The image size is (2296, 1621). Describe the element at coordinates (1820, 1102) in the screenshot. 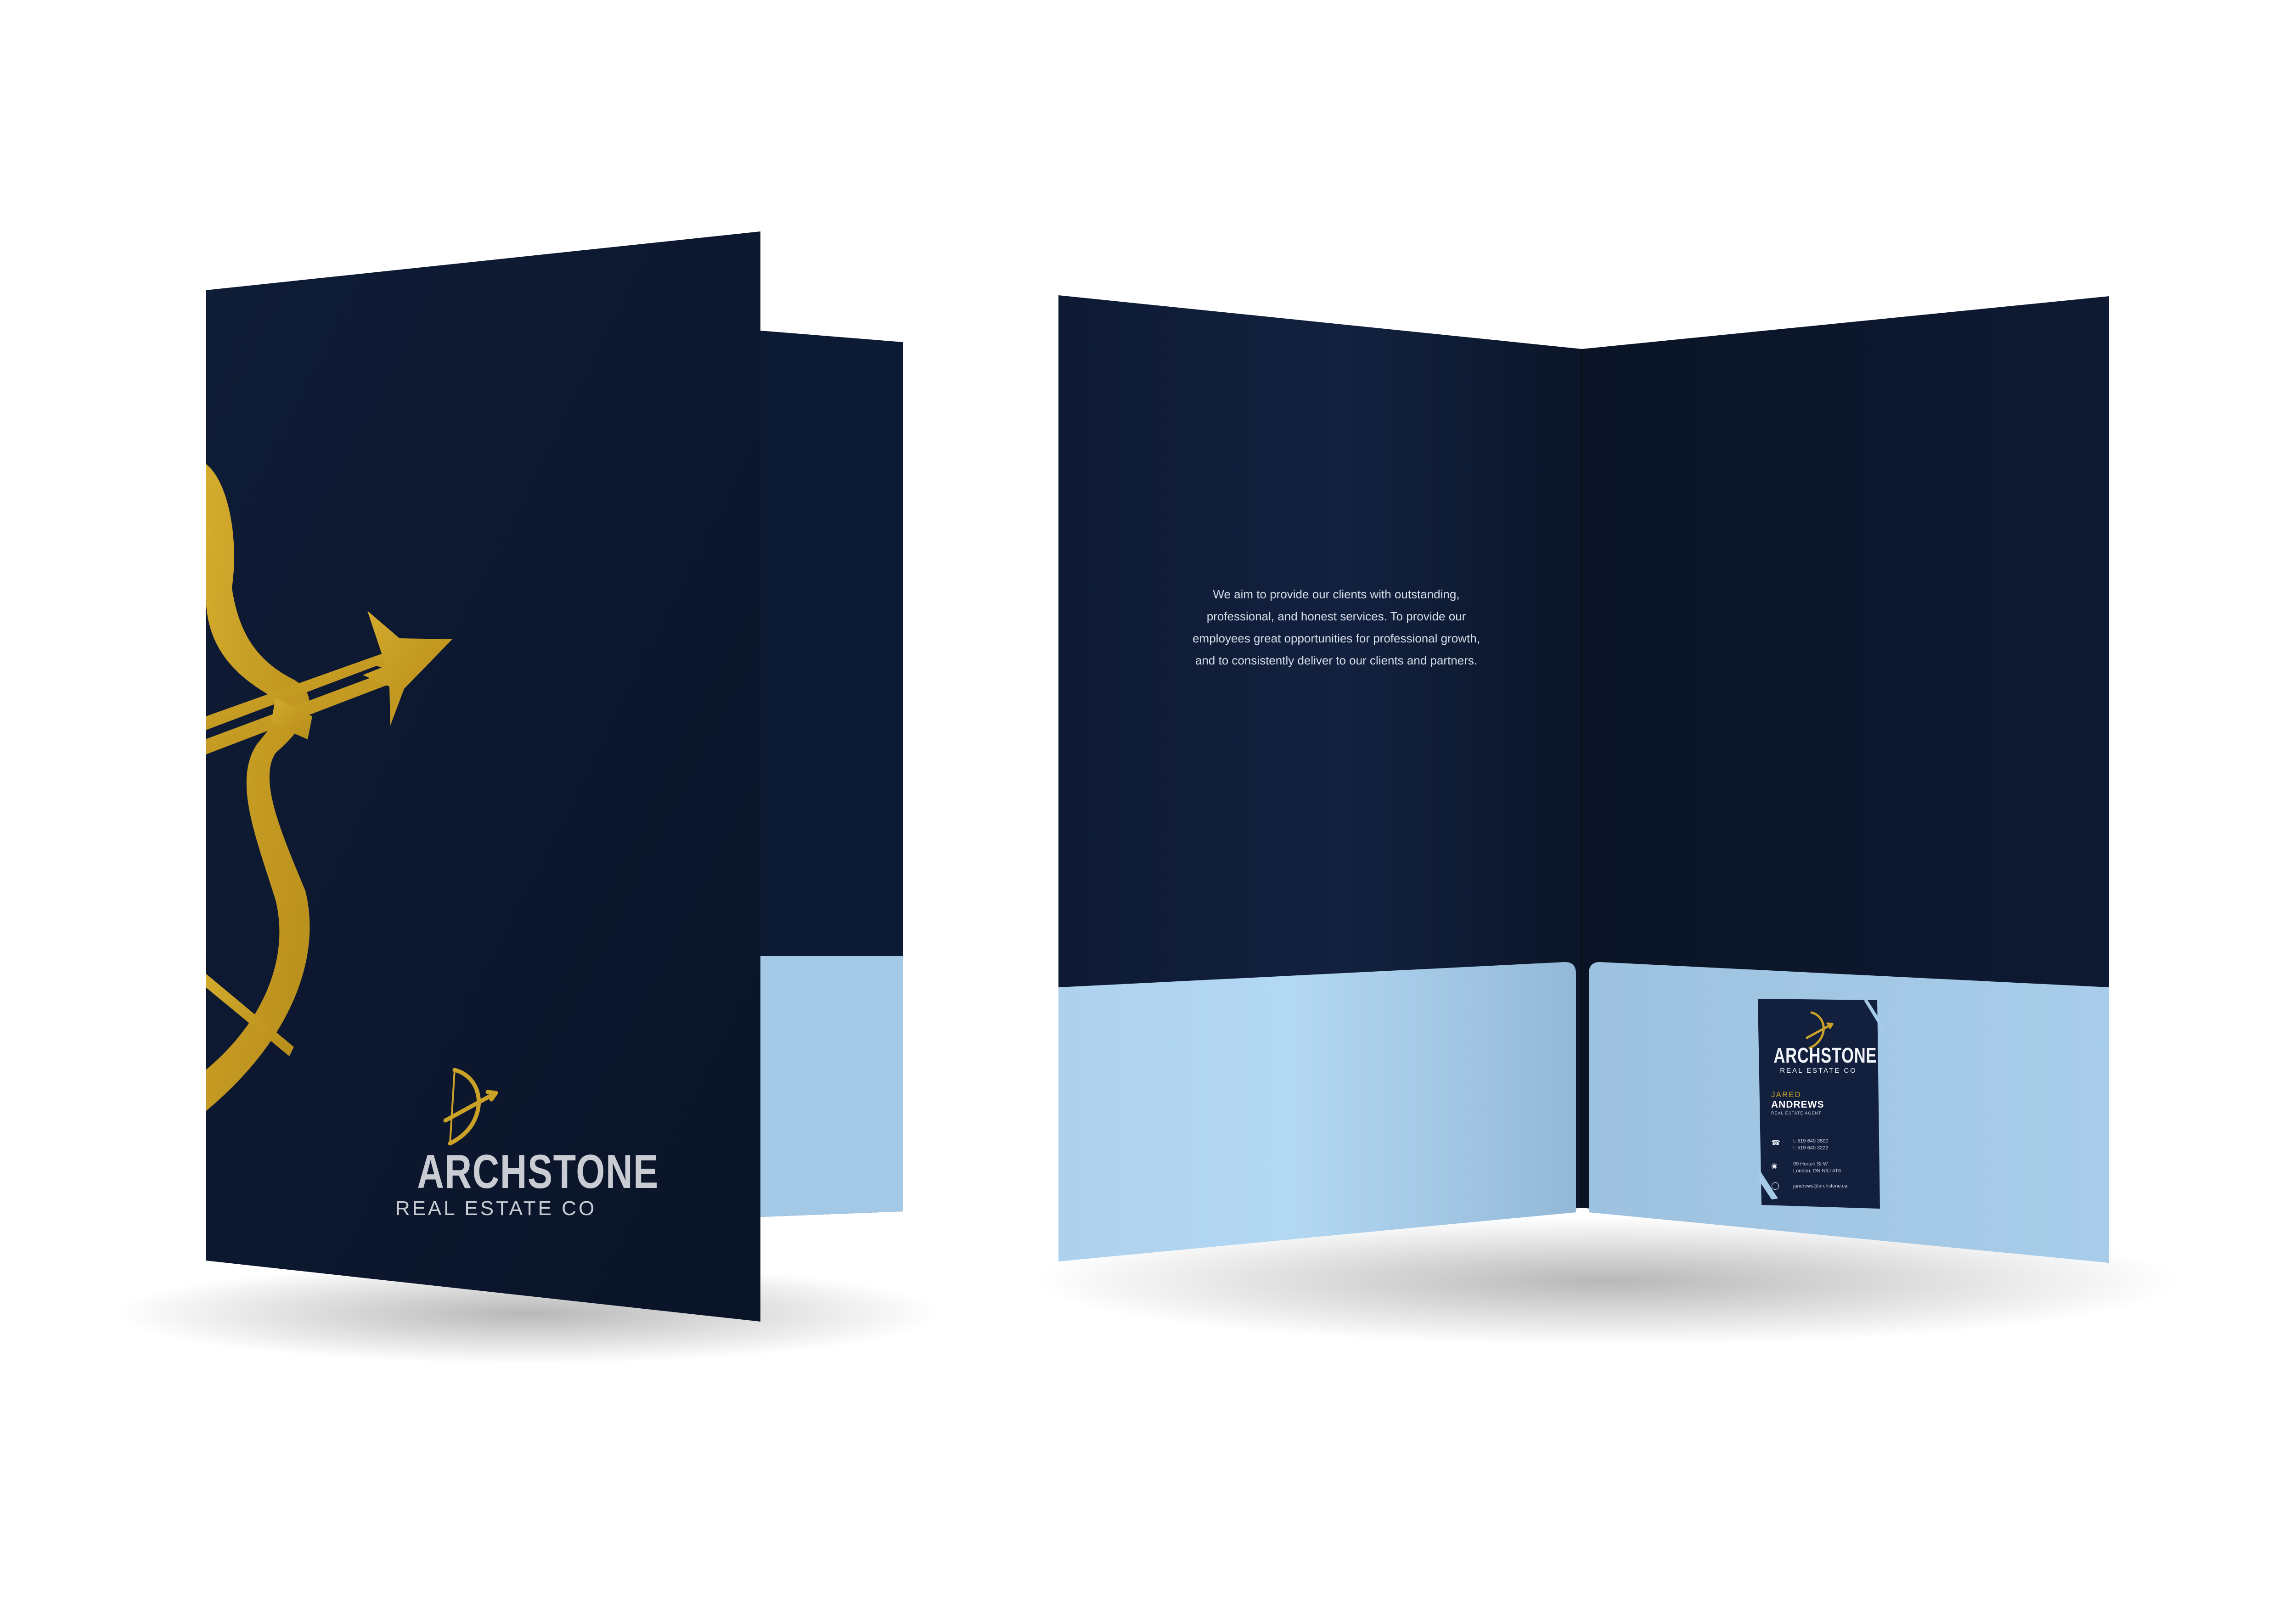

I see `business-card` at that location.